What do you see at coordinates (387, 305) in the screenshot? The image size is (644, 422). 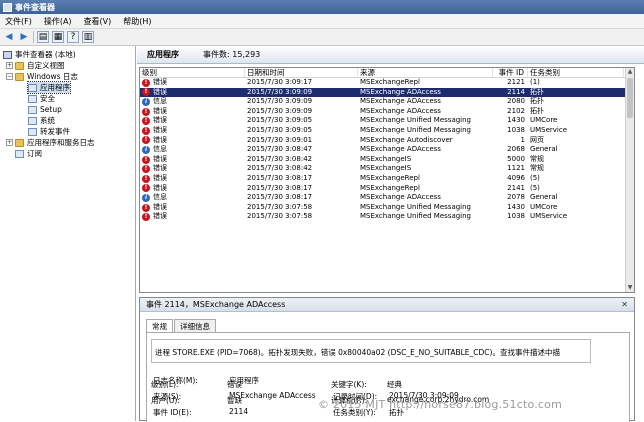 I see `detail-header: 事件 2114，MSExchange ADAccess ✕` at bounding box center [387, 305].